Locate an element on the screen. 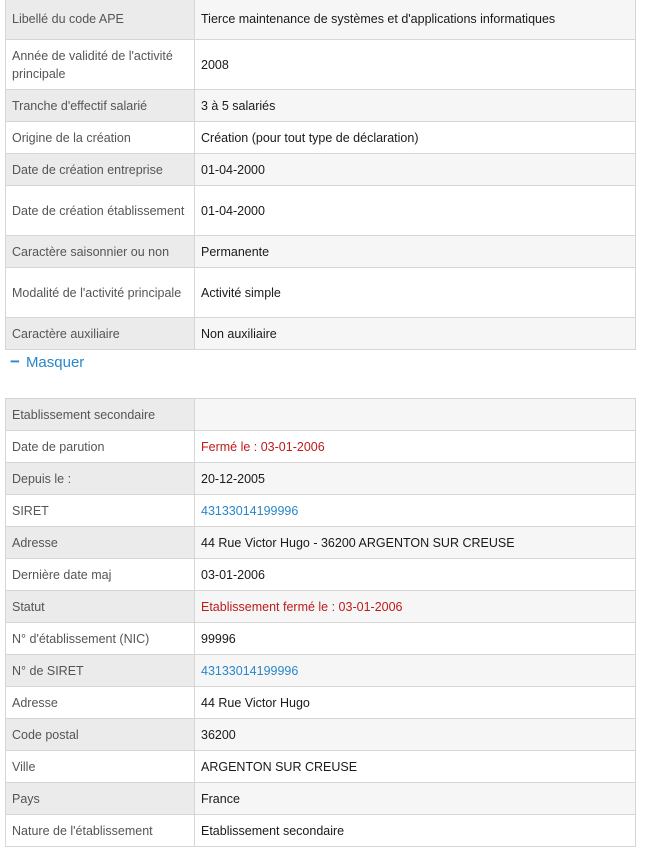 The image size is (645, 851). field-label: Caractère auxiliaire is located at coordinates (100, 333).